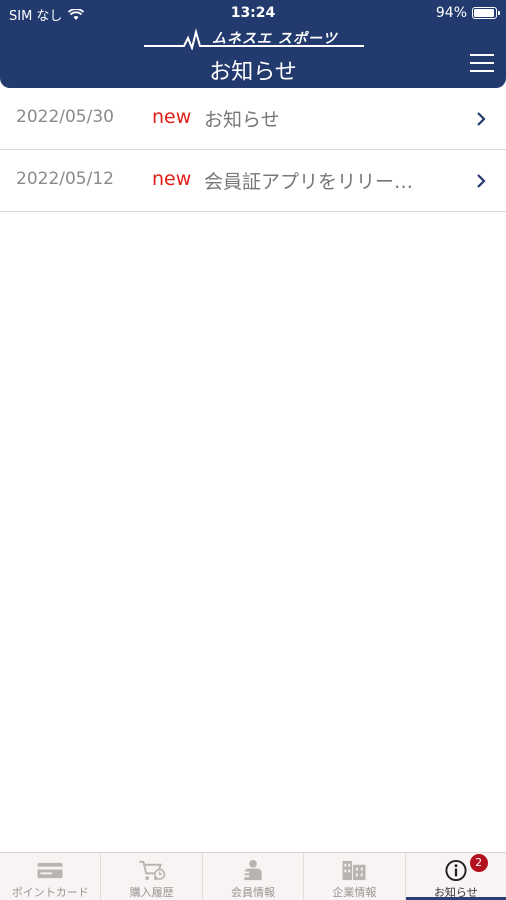 The image size is (506, 900). I want to click on notice-date: 2022/05/30, so click(65, 117).